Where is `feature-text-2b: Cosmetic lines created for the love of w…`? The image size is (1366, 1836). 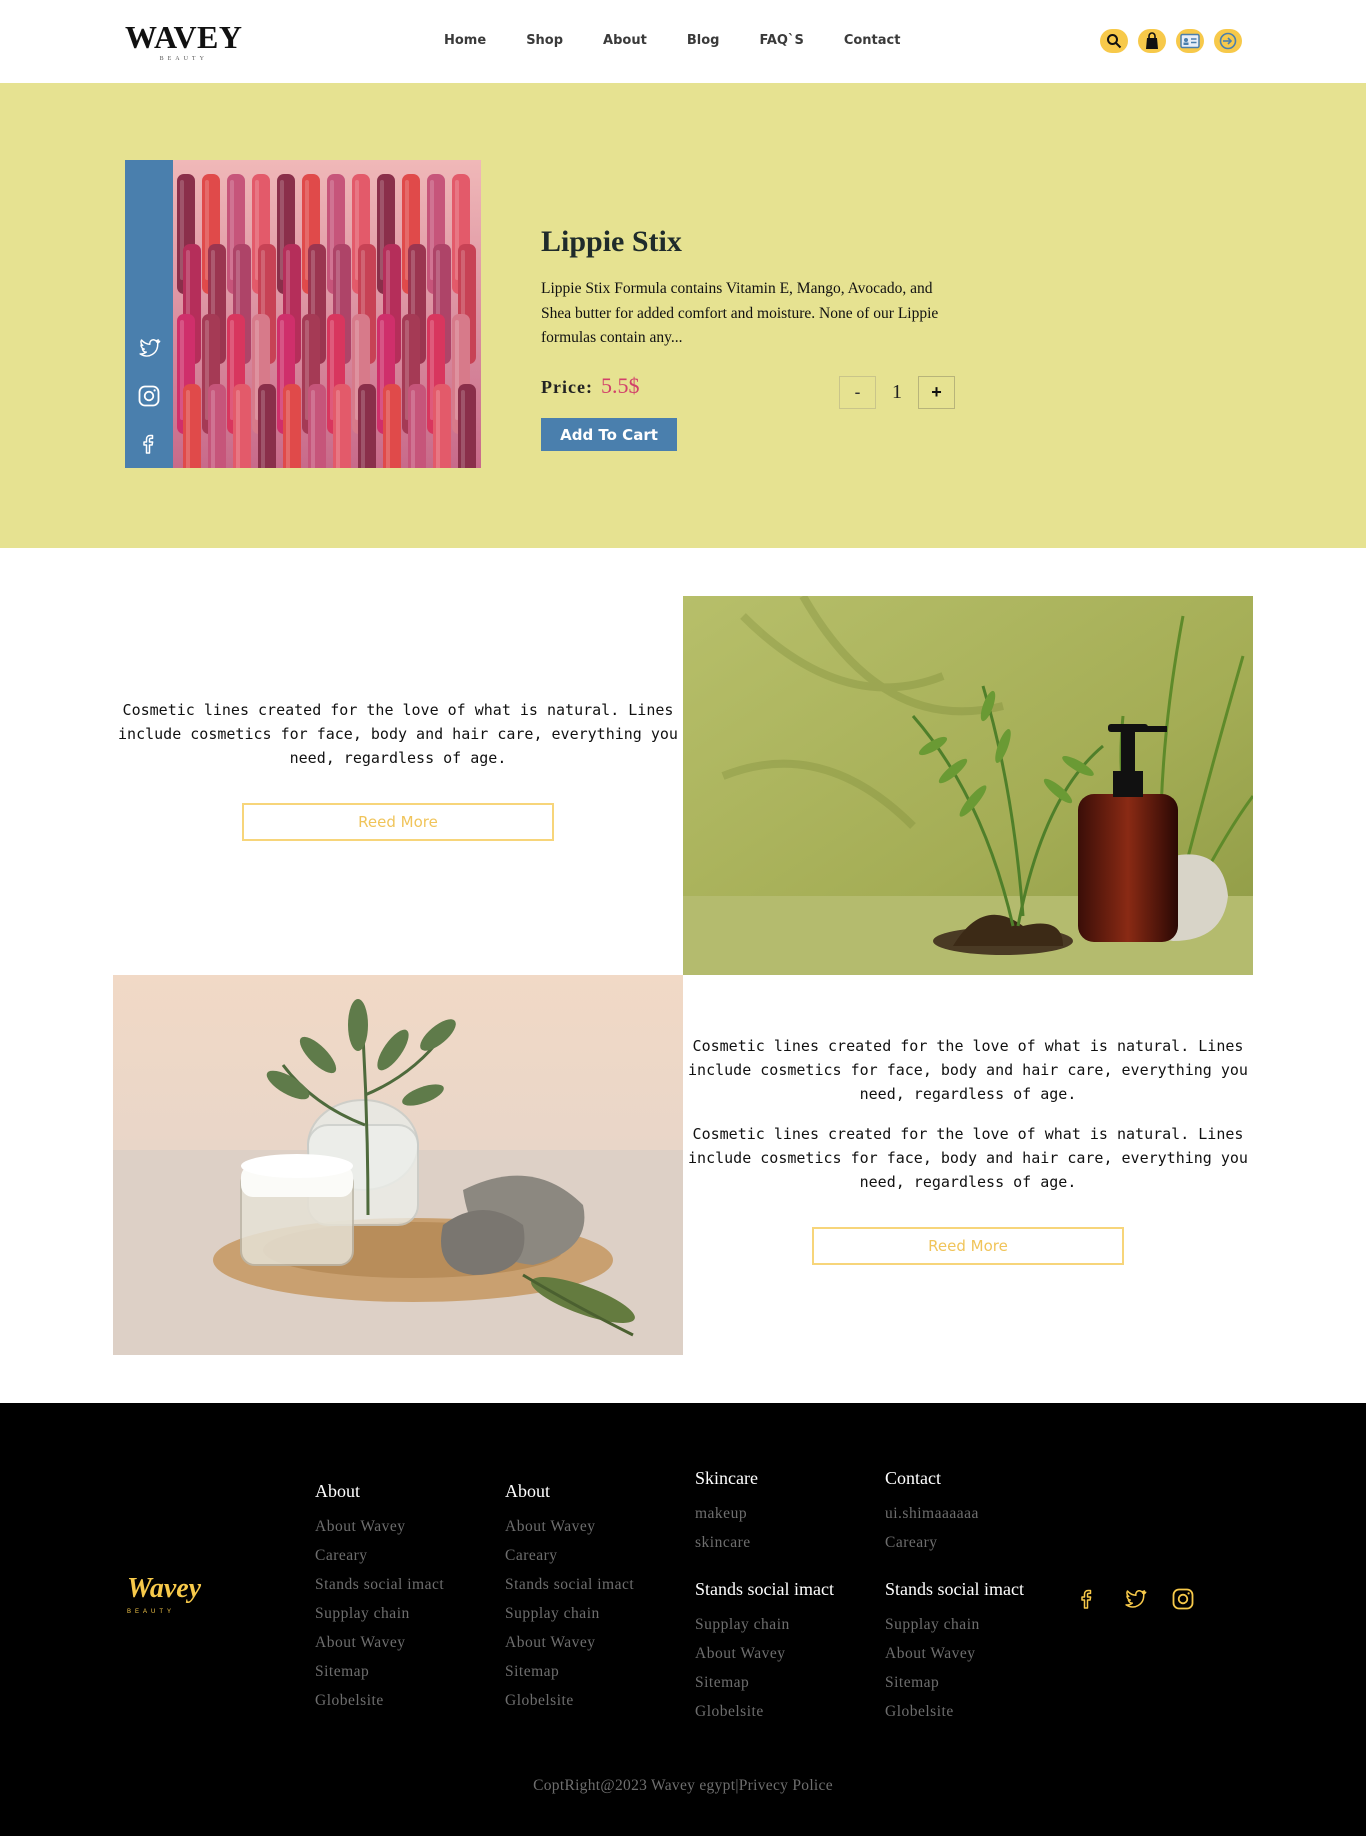 feature-text-2b: Cosmetic lines created for the love of w… is located at coordinates (968, 1158).